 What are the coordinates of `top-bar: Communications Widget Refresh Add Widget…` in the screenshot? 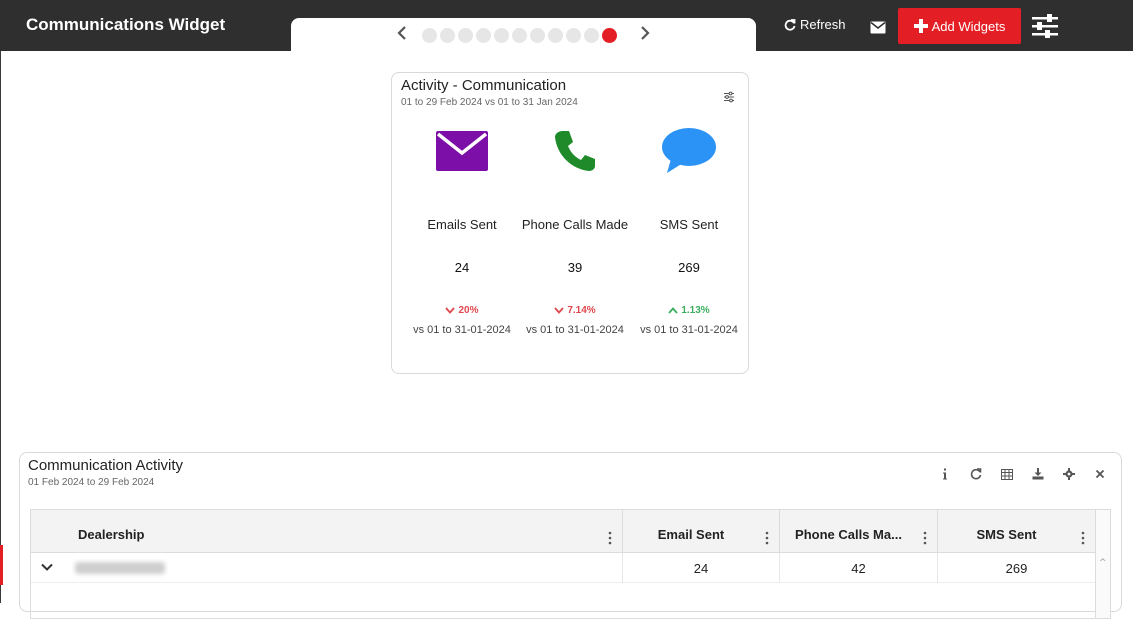 It's located at (566, 26).